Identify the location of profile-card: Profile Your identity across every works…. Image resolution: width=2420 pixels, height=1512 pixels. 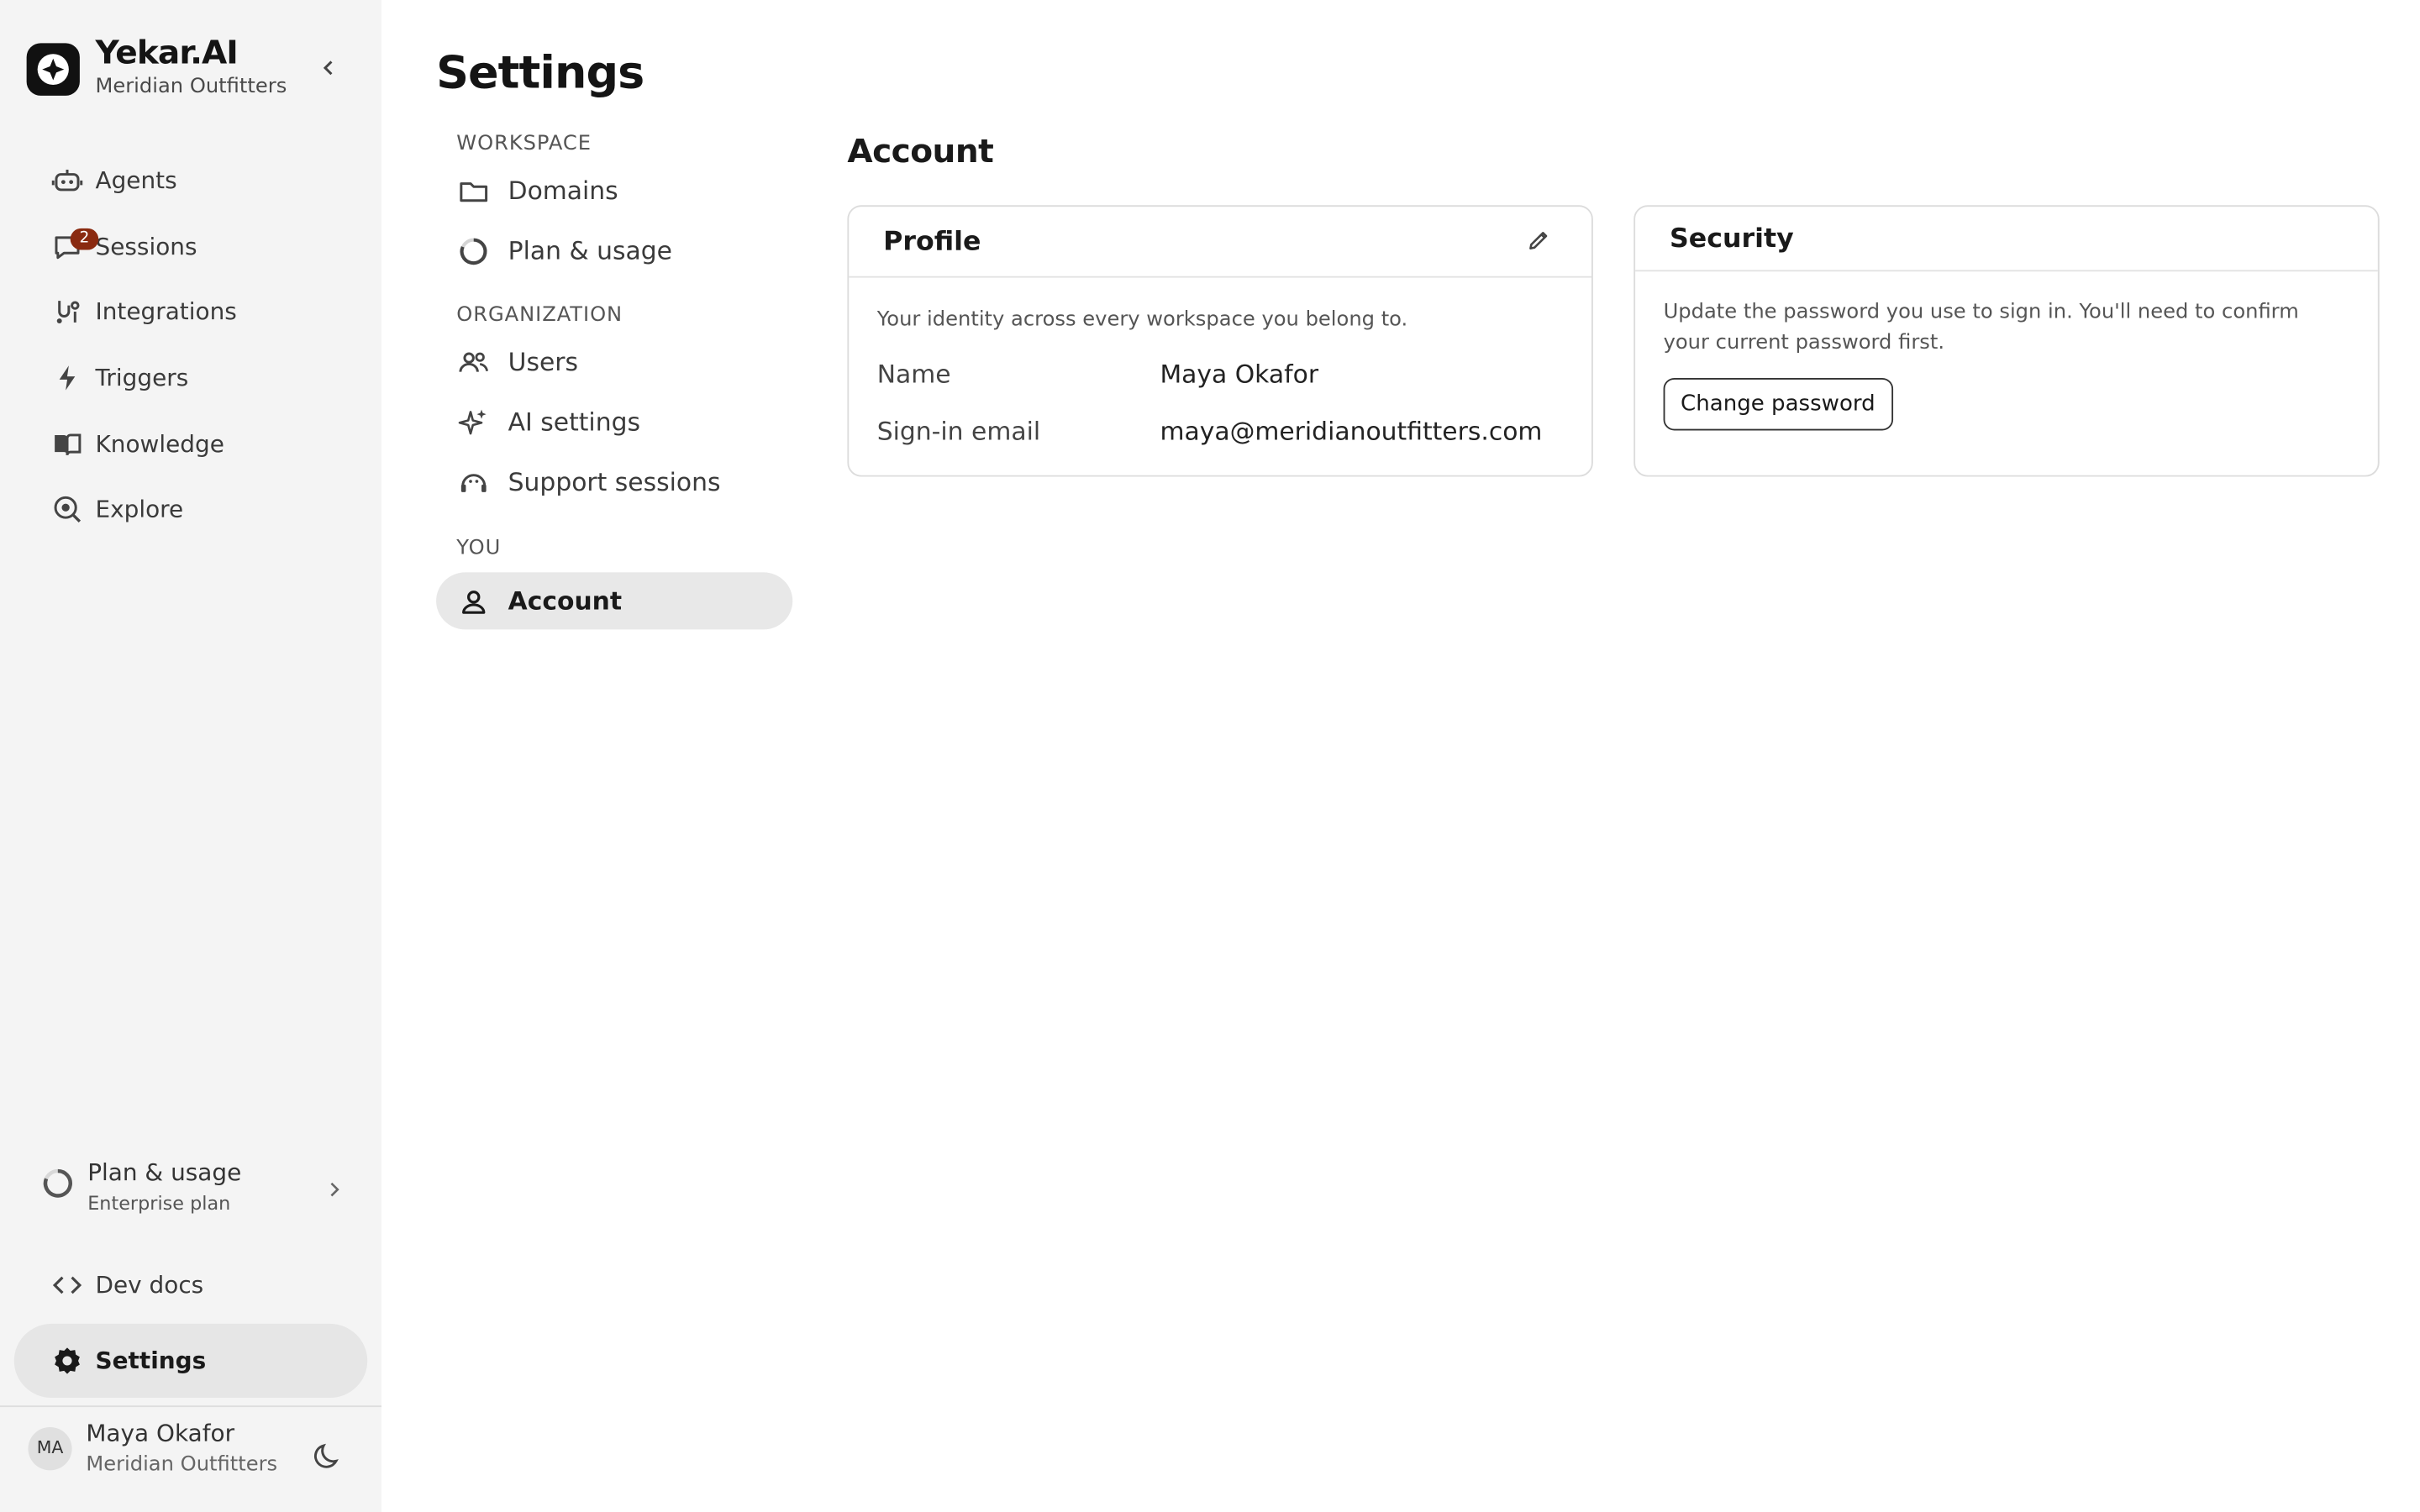
(1220, 341).